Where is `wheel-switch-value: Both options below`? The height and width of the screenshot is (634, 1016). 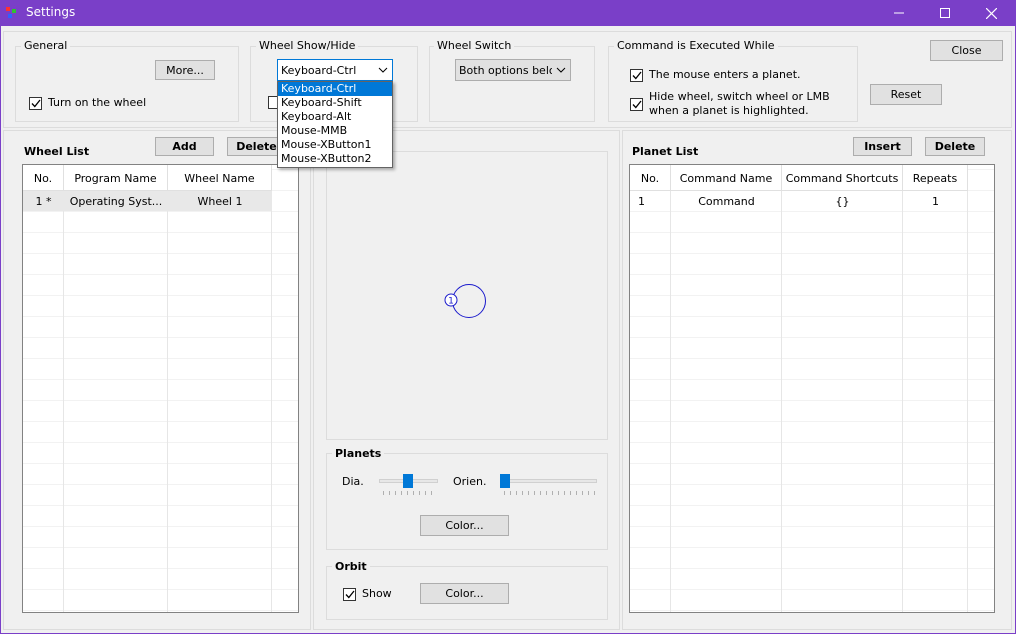 wheel-switch-value: Both options below is located at coordinates (505, 70).